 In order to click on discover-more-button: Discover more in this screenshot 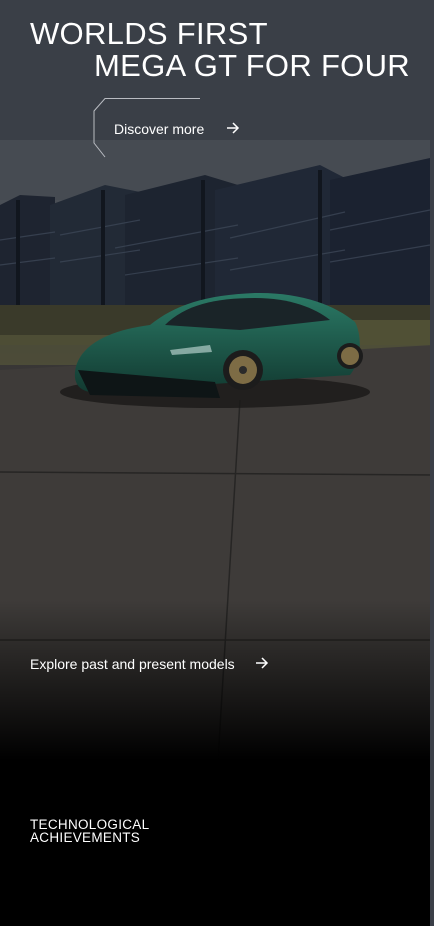, I will do `click(178, 128)`.